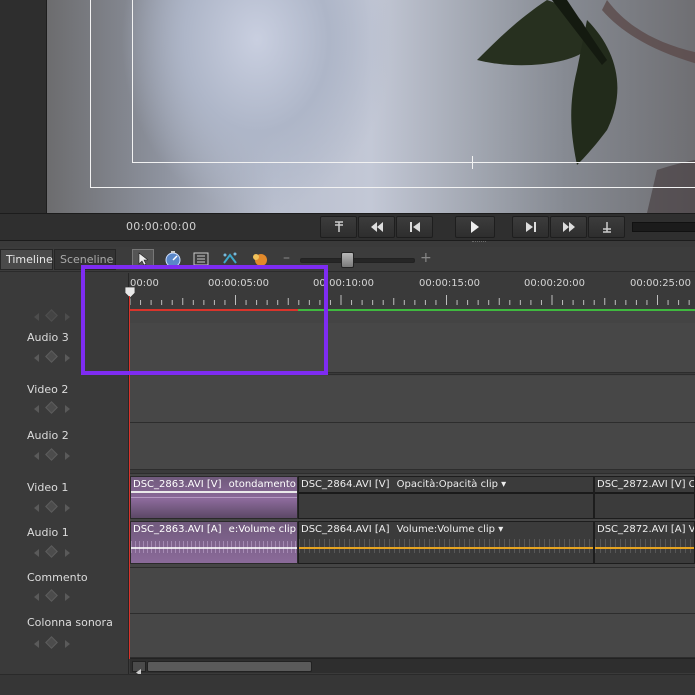 Image resolution: width=695 pixels, height=695 pixels. Describe the element at coordinates (412, 636) in the screenshot. I see `track-colonna-sonora` at that location.